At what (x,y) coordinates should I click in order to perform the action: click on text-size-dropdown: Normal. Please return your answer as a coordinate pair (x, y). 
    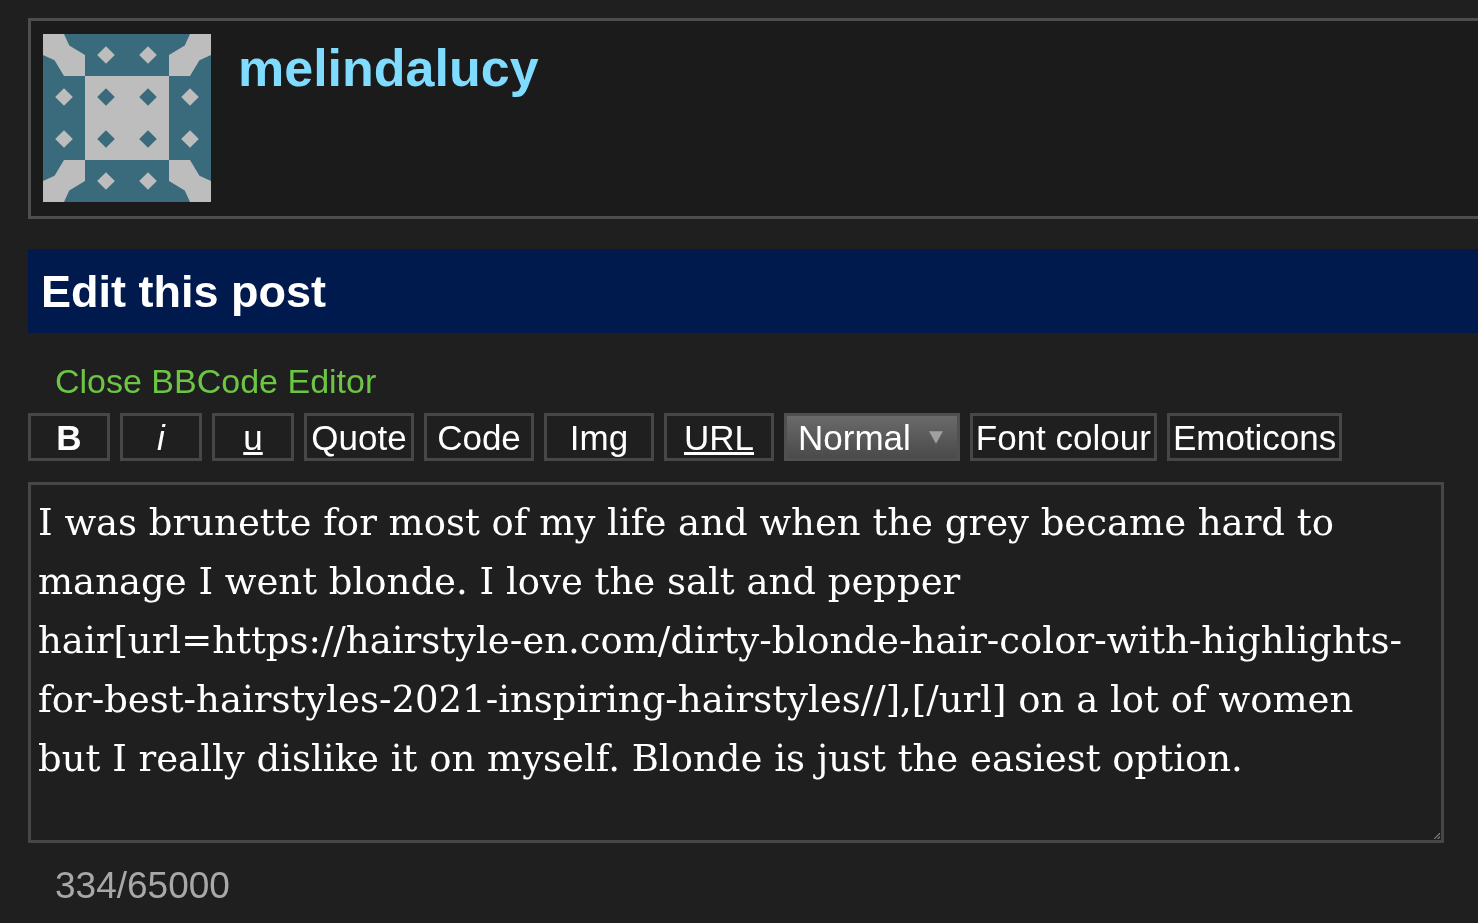
    Looking at the image, I should click on (872, 437).